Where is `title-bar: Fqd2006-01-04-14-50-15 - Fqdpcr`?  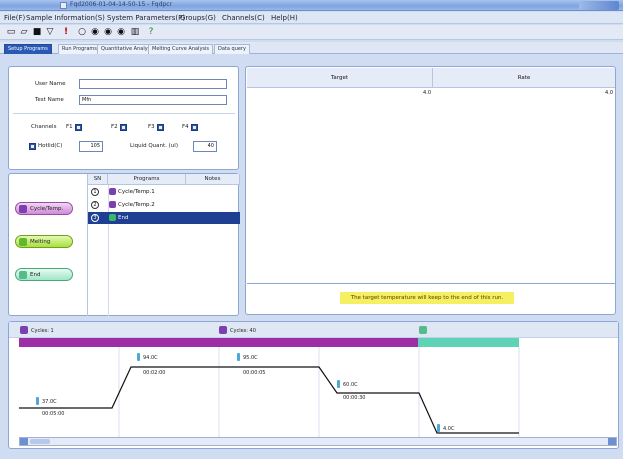
title-bar: Fqd2006-01-04-14-50-15 - Fqdpcr is located at coordinates (311, 5).